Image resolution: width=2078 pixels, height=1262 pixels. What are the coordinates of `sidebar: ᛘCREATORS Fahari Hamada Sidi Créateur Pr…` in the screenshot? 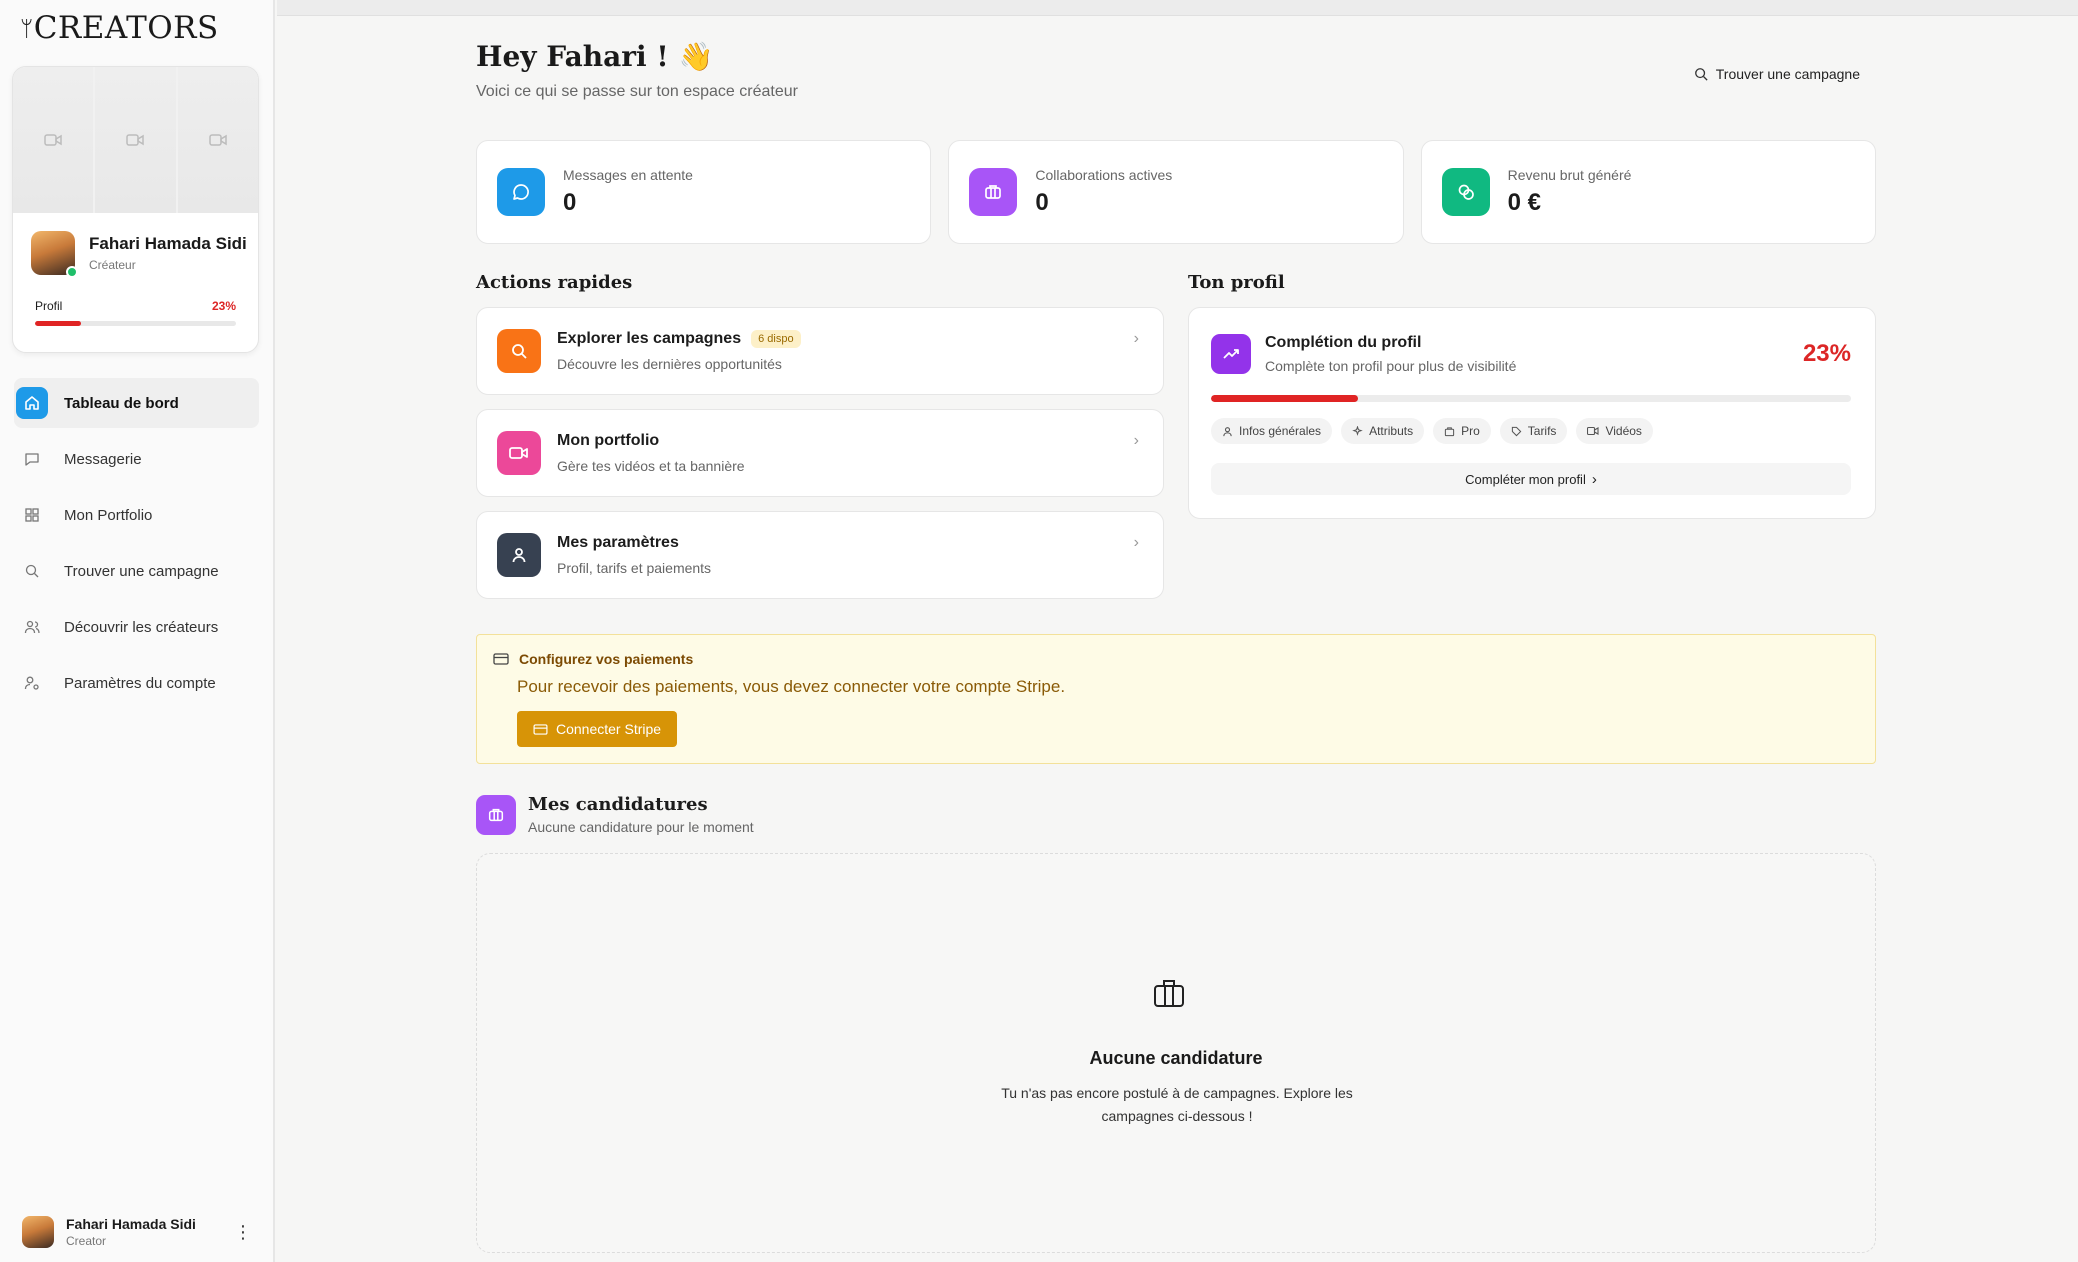 It's located at (137, 631).